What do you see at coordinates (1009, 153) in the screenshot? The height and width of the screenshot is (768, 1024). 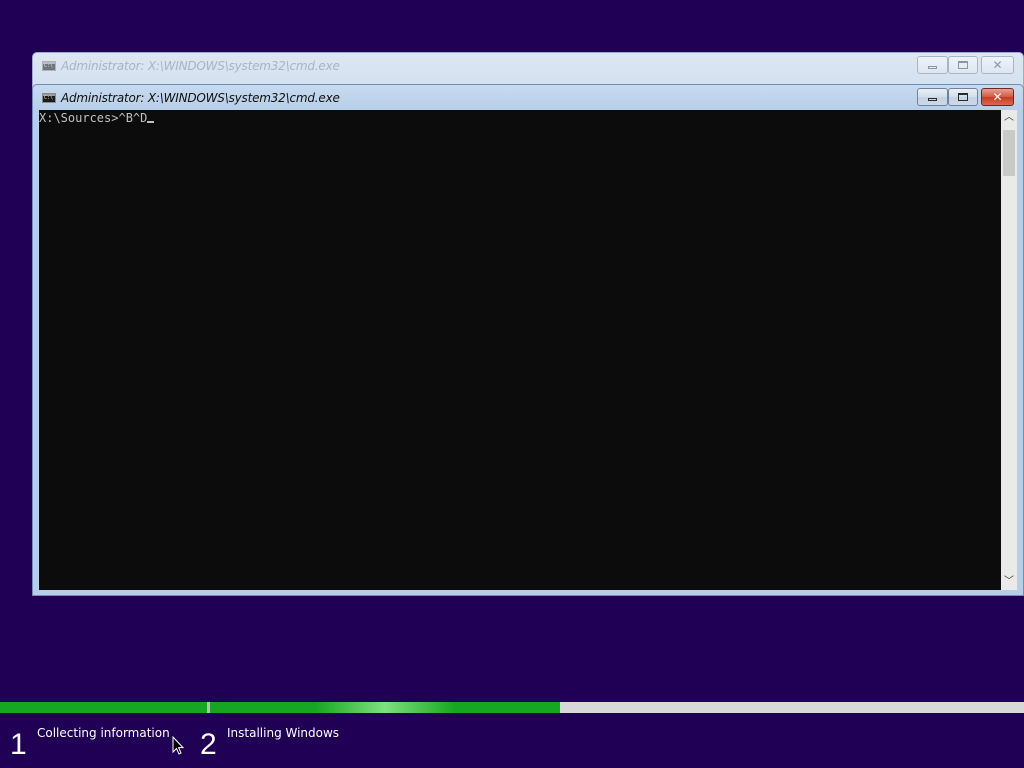 I see `scroll-thumb` at bounding box center [1009, 153].